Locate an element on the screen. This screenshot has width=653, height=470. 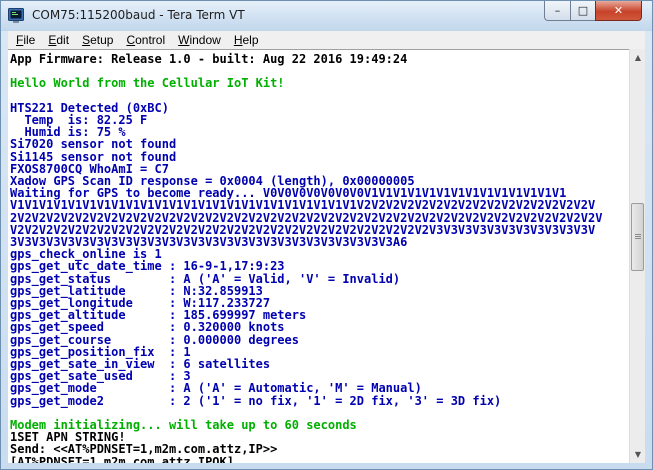
maximize-icon: □ is located at coordinates (583, 10).